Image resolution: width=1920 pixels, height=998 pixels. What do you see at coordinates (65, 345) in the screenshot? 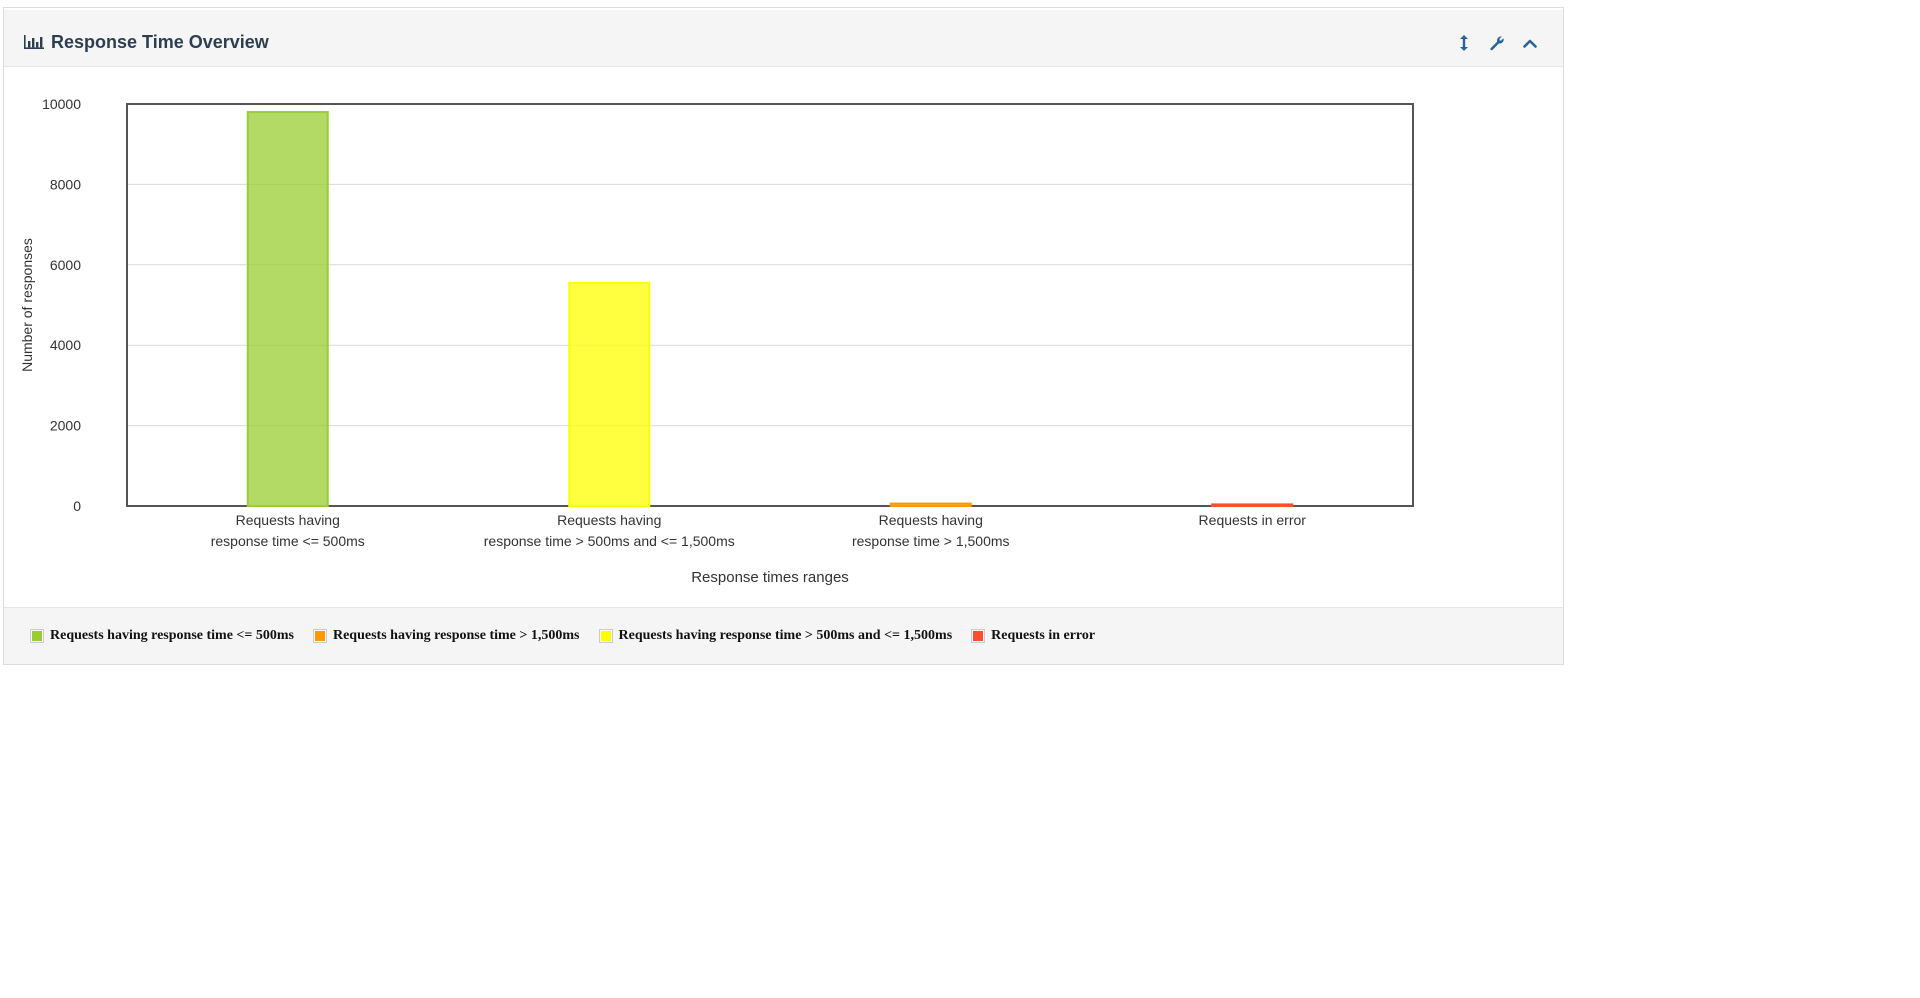
I see `y-tick-label: 4000` at bounding box center [65, 345].